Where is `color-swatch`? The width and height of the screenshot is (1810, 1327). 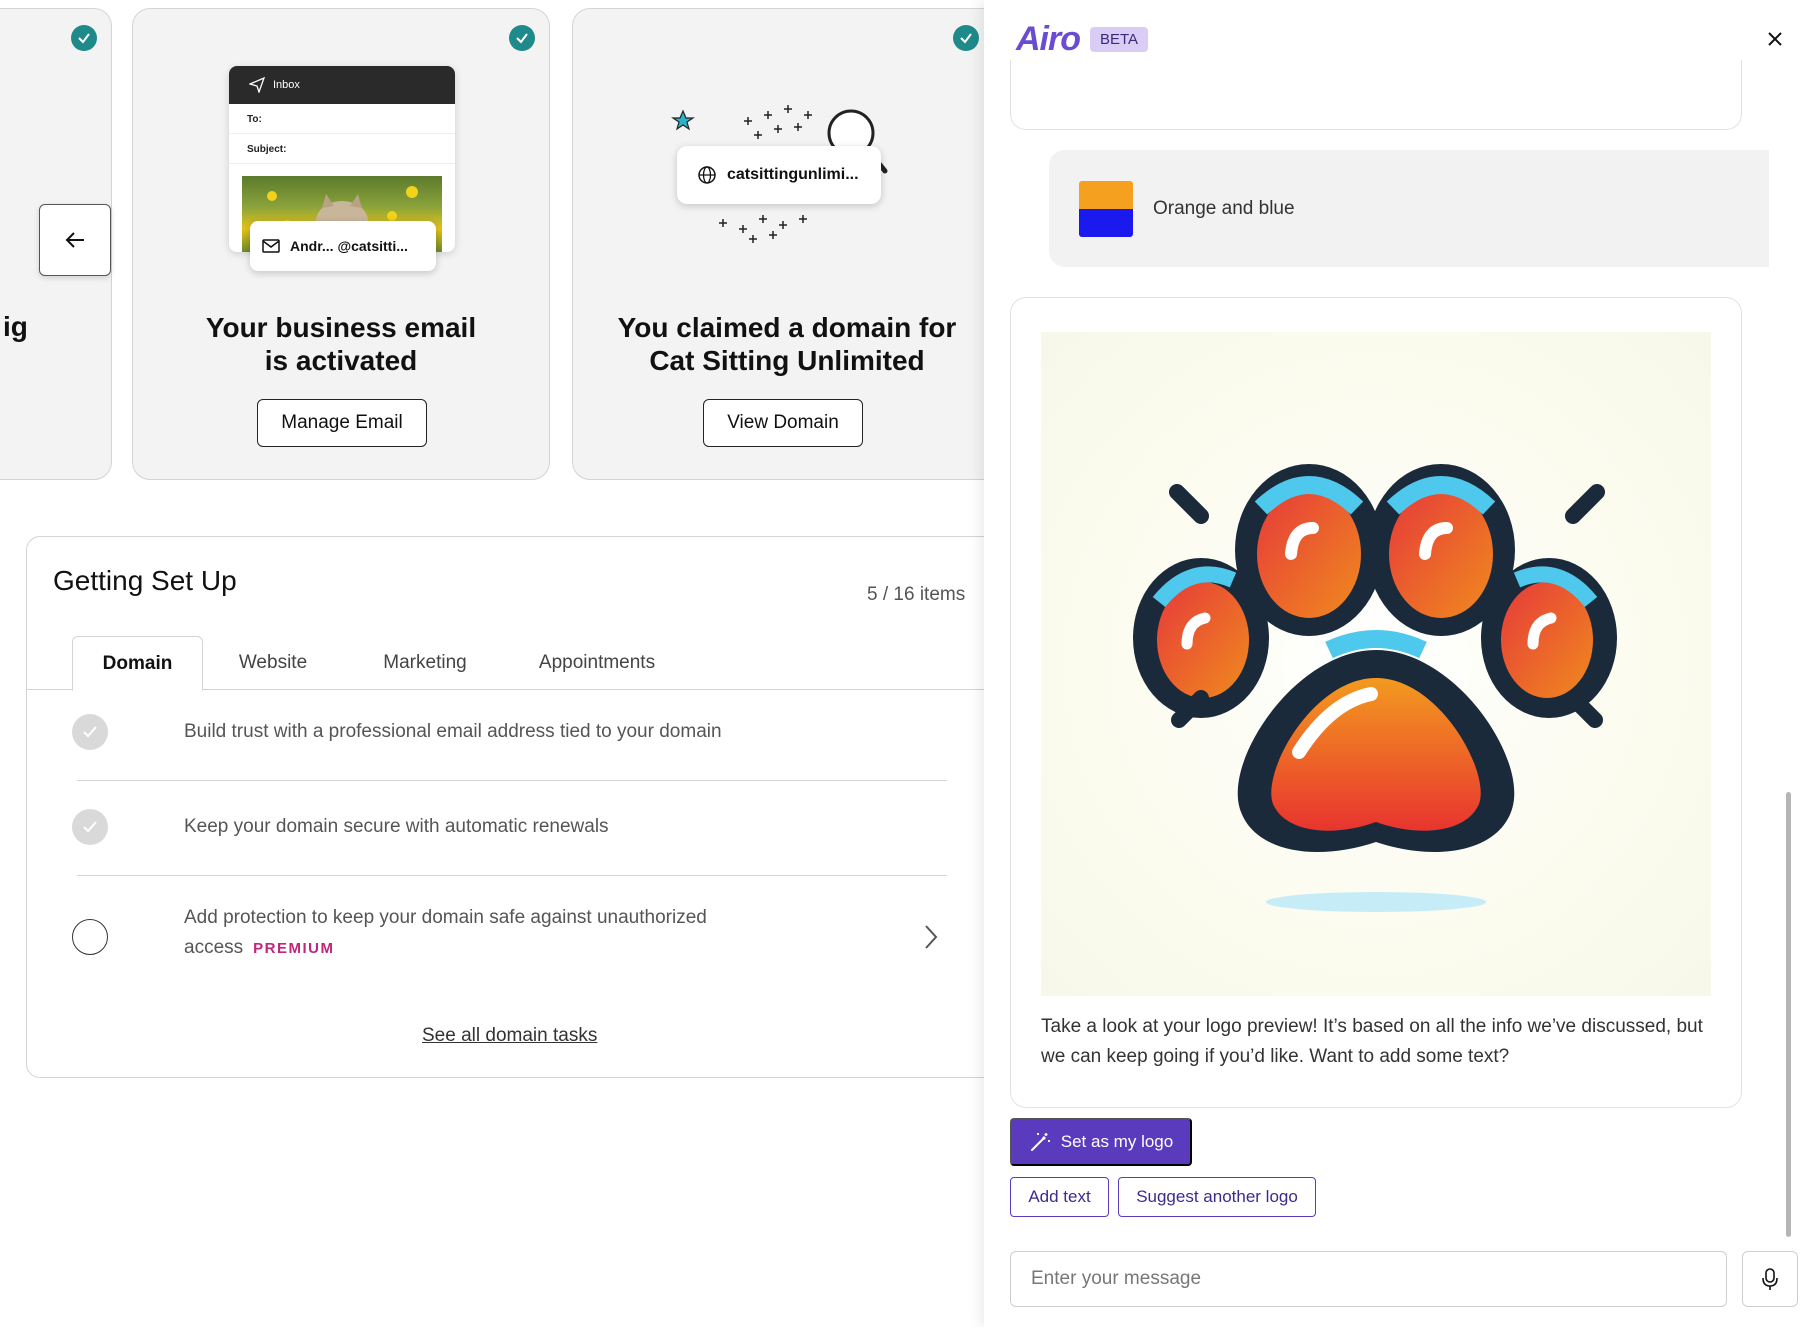
color-swatch is located at coordinates (1106, 208).